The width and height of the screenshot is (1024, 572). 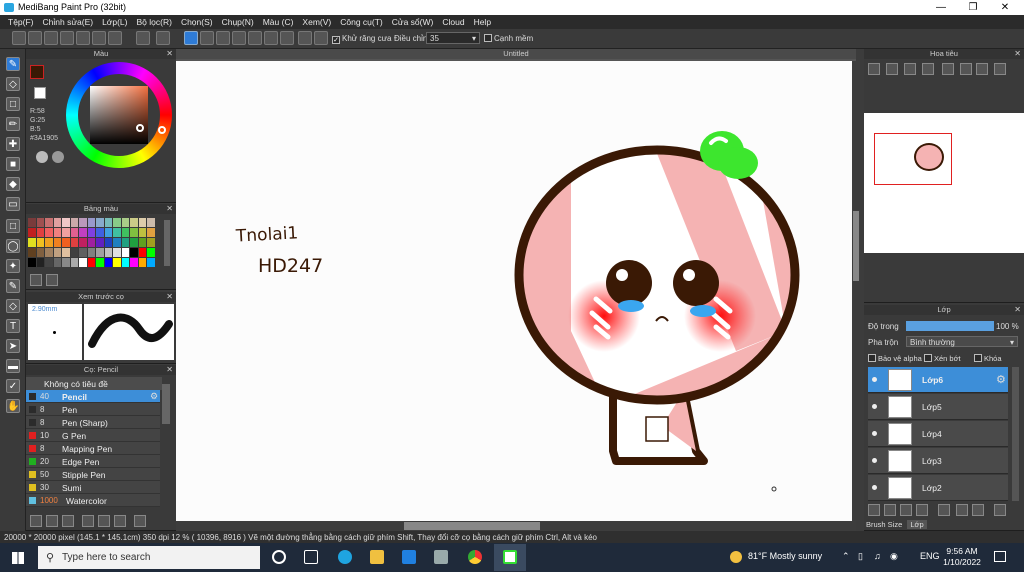 What do you see at coordinates (279, 22) in the screenshot?
I see `menu-color: Màu (C)` at bounding box center [279, 22].